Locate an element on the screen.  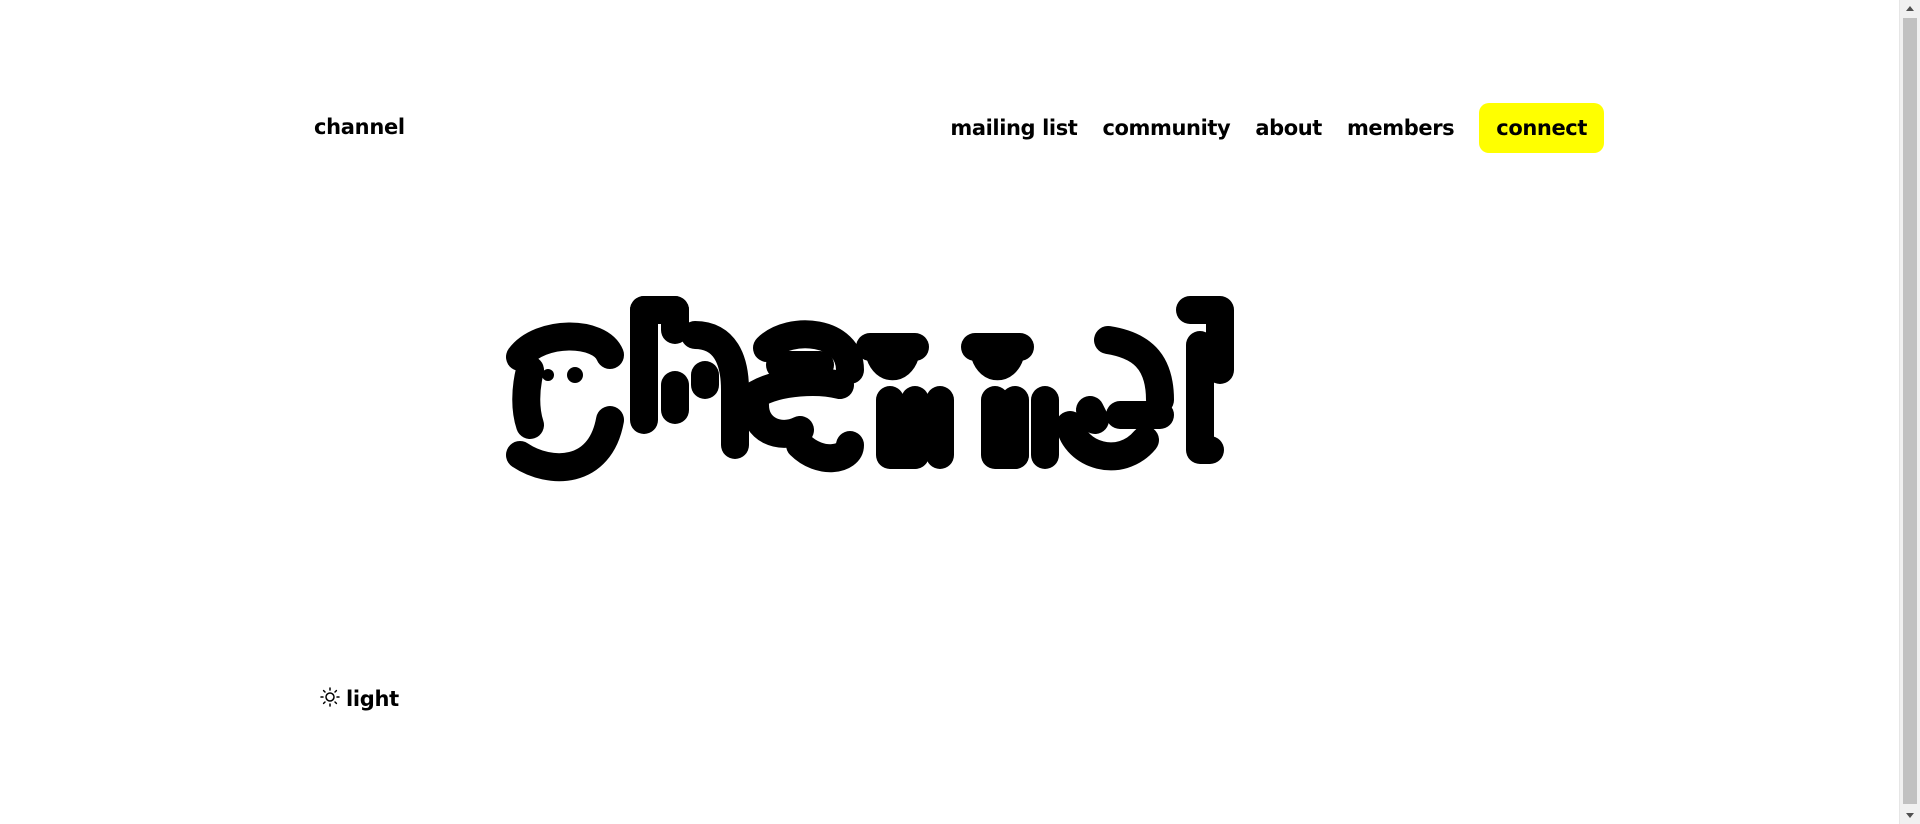
theme-toggle: light is located at coordinates (359, 699).